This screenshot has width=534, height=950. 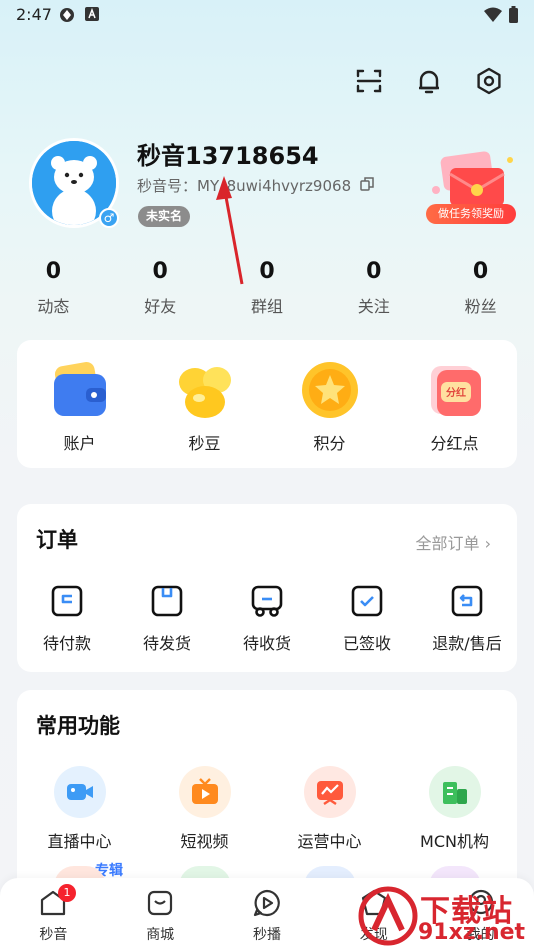 I want to click on live-camera-icon, so click(x=79, y=792).